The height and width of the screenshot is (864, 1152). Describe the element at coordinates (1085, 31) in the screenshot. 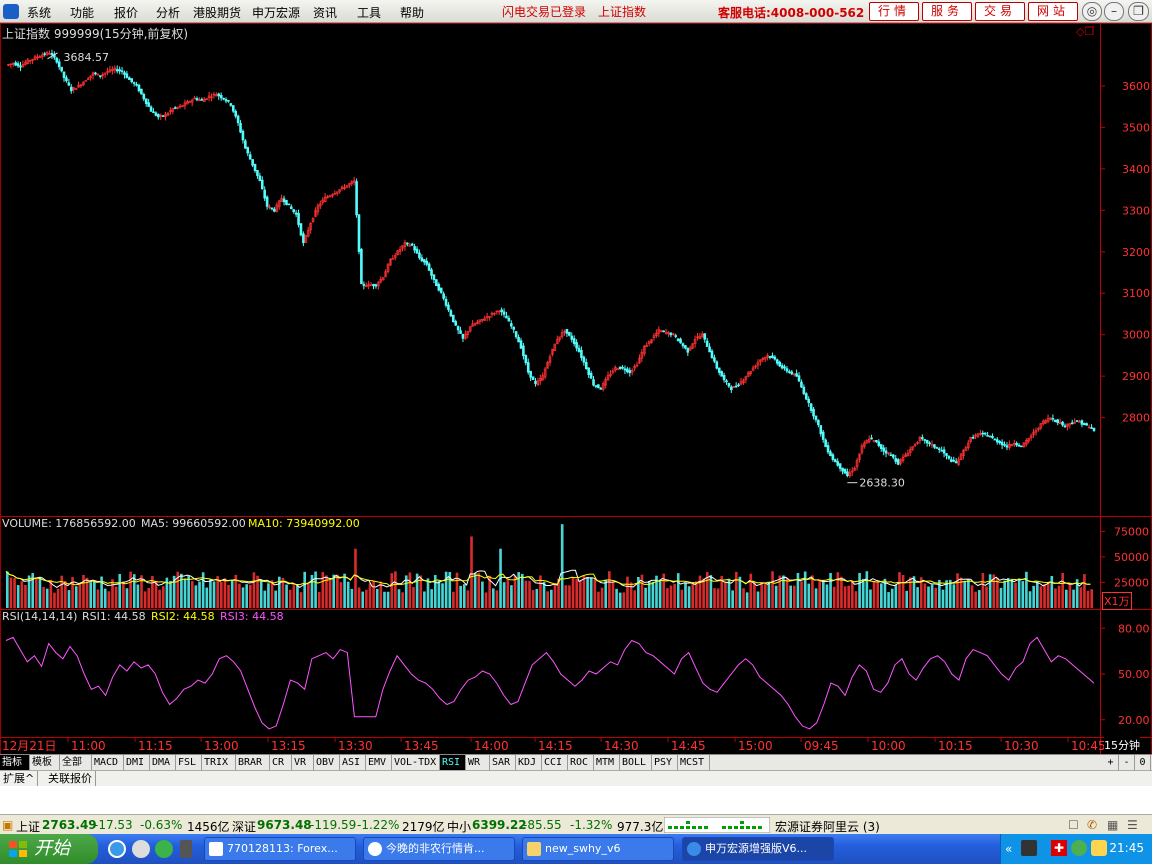

I see `chart-toggle-icon: ◇❐` at that location.